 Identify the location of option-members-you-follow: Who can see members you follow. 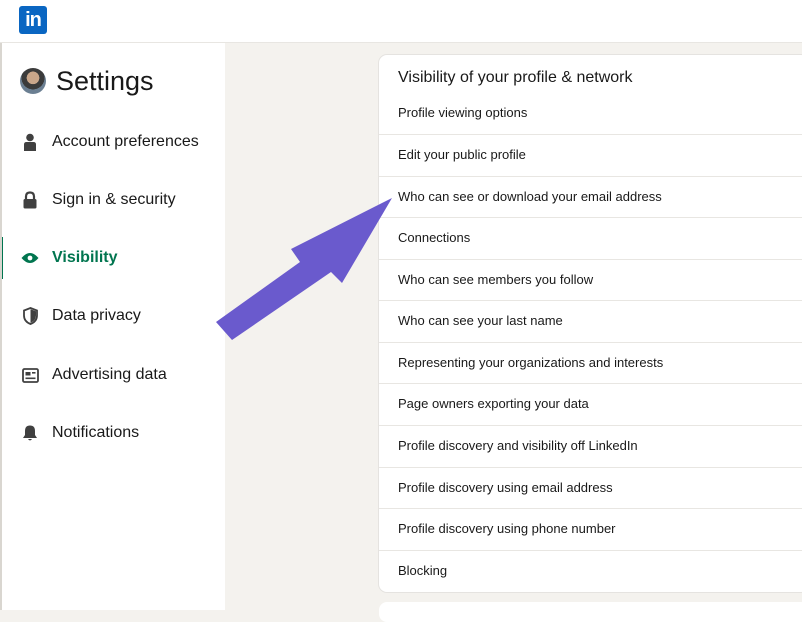
(590, 280).